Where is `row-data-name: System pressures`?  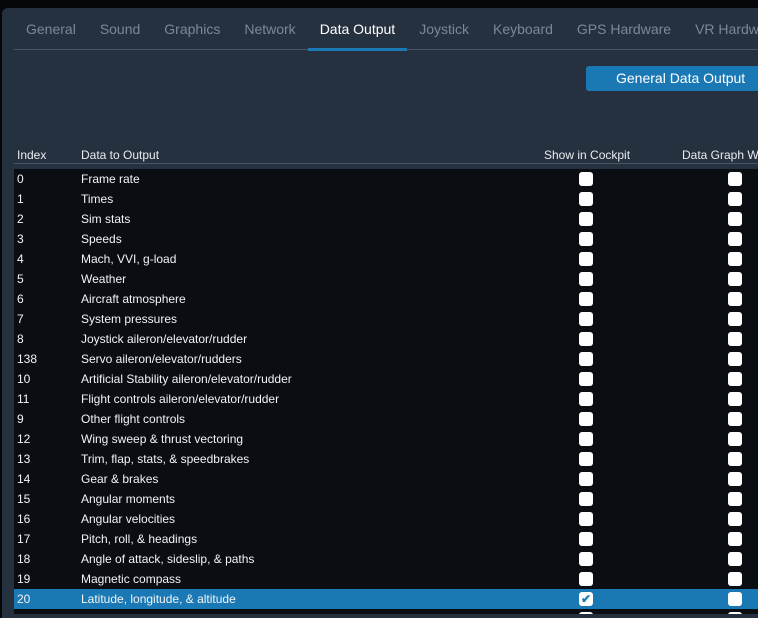
row-data-name: System pressures is located at coordinates (129, 319).